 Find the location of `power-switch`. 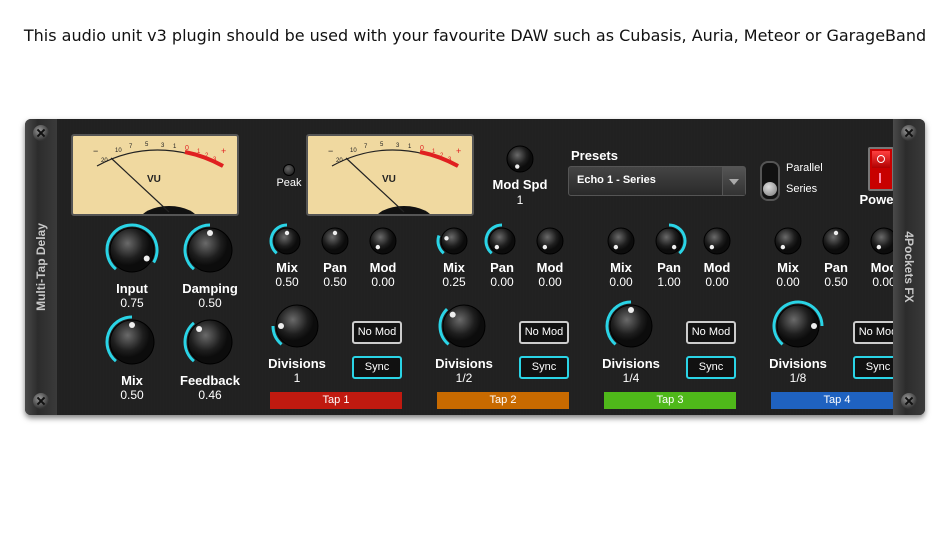

power-switch is located at coordinates (881, 169).